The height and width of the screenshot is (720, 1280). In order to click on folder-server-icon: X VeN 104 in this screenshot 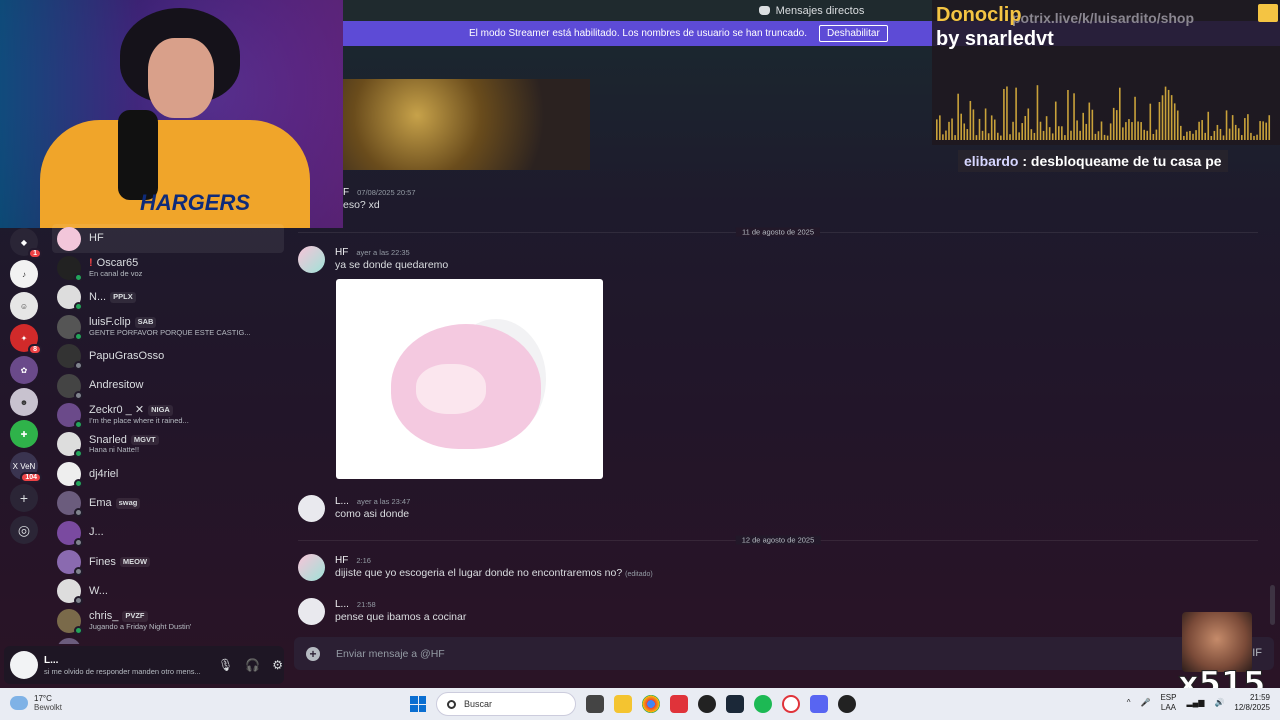, I will do `click(26, 467)`.